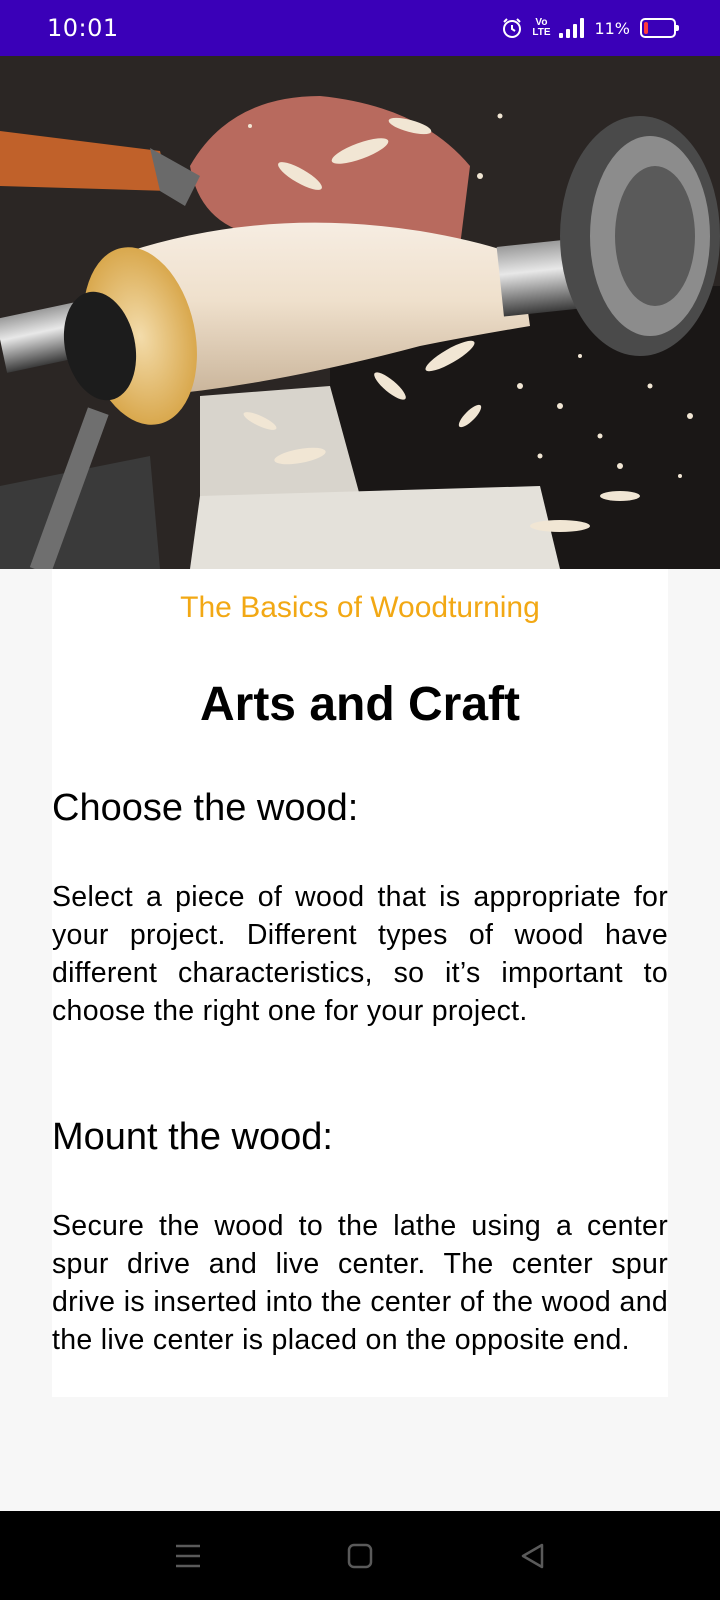 The width and height of the screenshot is (720, 1600). What do you see at coordinates (590, 28) in the screenshot?
I see `status-icons: Vo LTE 11%` at bounding box center [590, 28].